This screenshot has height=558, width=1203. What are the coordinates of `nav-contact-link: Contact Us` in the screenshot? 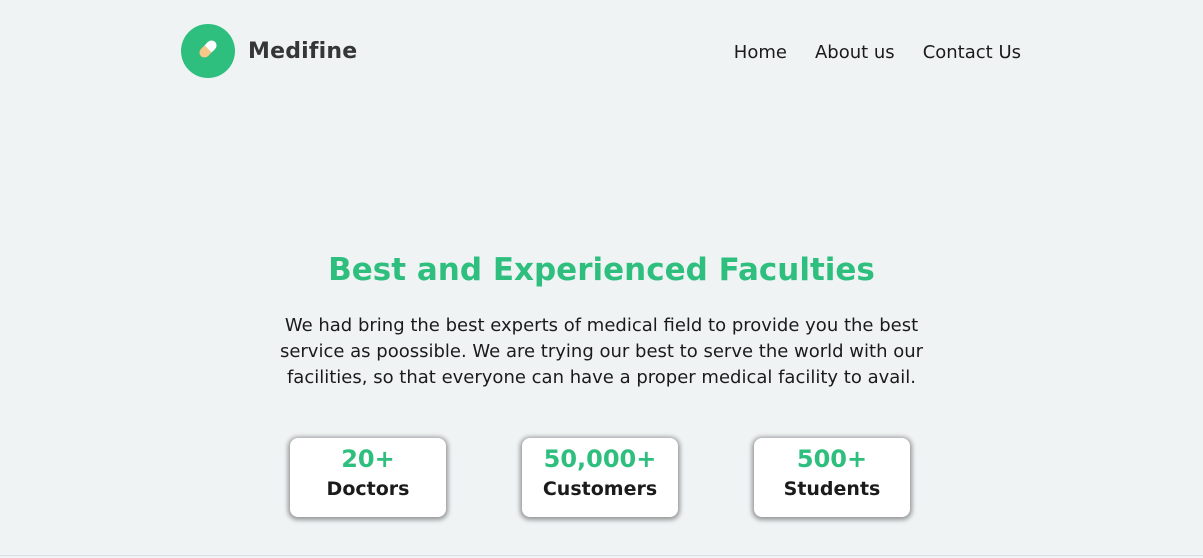 It's located at (972, 52).